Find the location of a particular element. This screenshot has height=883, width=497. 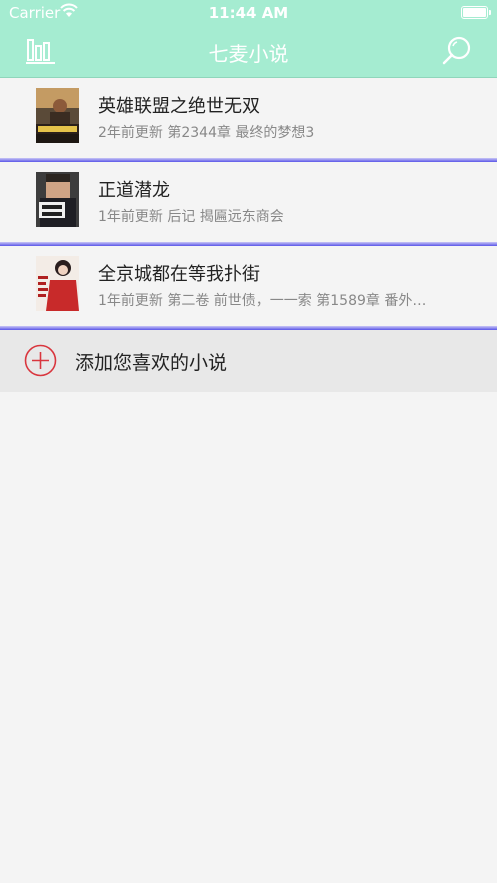

navbar: 七麦小说 is located at coordinates (248, 51).